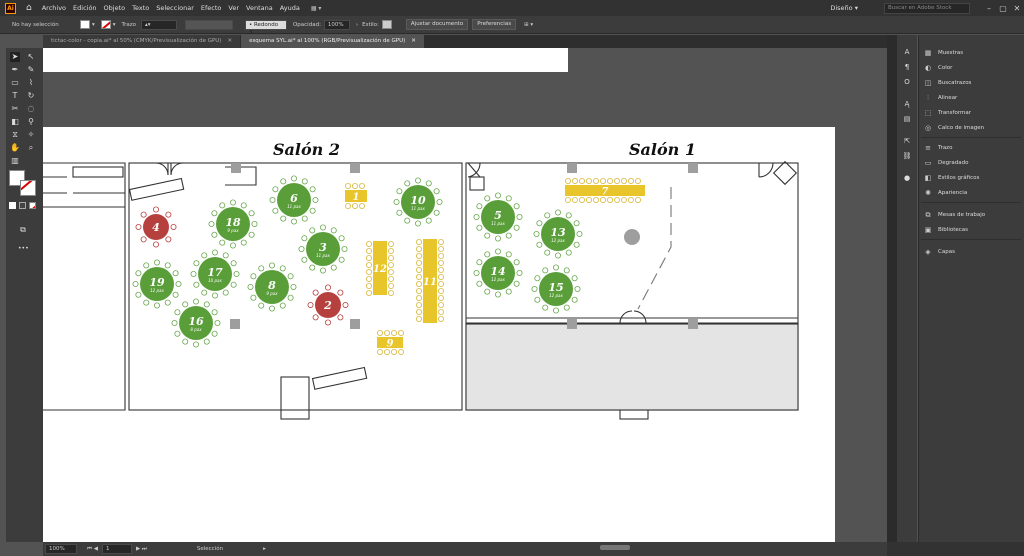 This screenshot has height=556, width=1024. Describe the element at coordinates (85, 24) in the screenshot. I see `fill-swatch` at that location.